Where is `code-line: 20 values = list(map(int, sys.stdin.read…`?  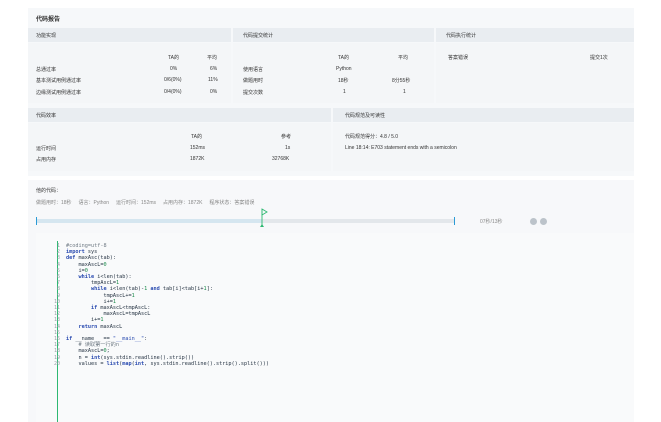
code-line: 20 values = list(map(int, sys.stdin.read… is located at coordinates (228, 364).